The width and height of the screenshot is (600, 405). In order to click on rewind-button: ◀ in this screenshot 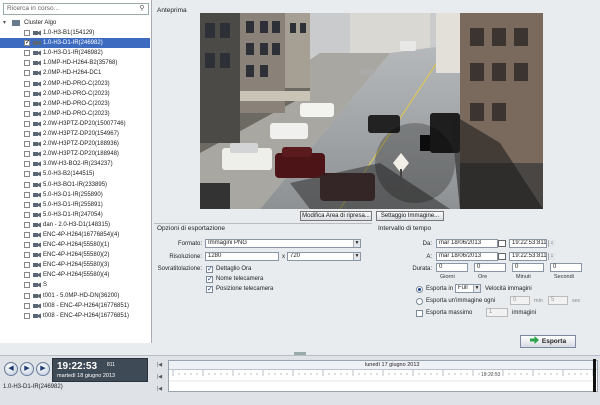, I will do `click(11, 369)`.